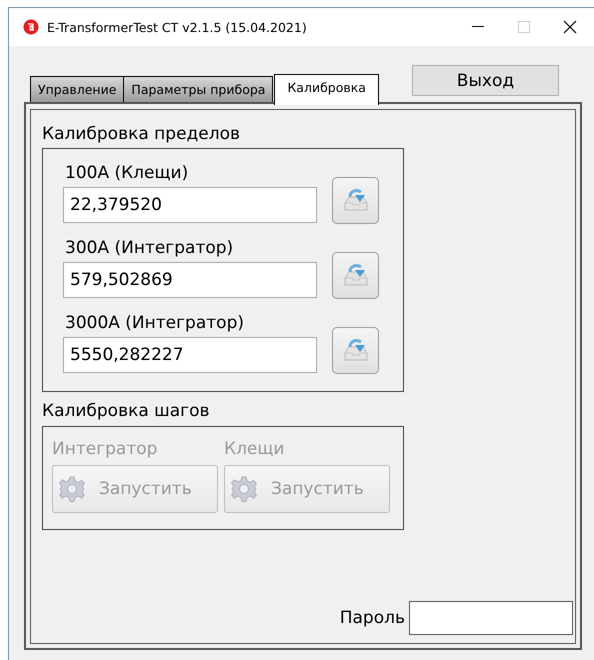 The height and width of the screenshot is (660, 594). What do you see at coordinates (190, 204) in the screenshot?
I see `input-field: 22,379520` at bounding box center [190, 204].